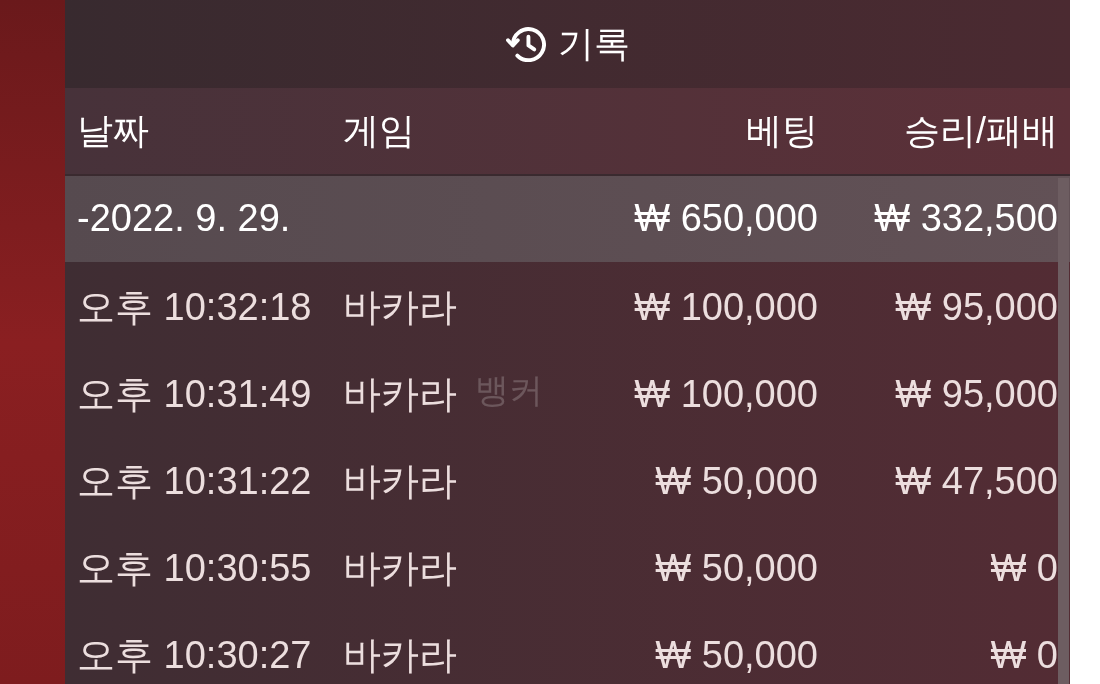 The height and width of the screenshot is (684, 1100). What do you see at coordinates (379, 131) in the screenshot?
I see `column-header: 게임` at bounding box center [379, 131].